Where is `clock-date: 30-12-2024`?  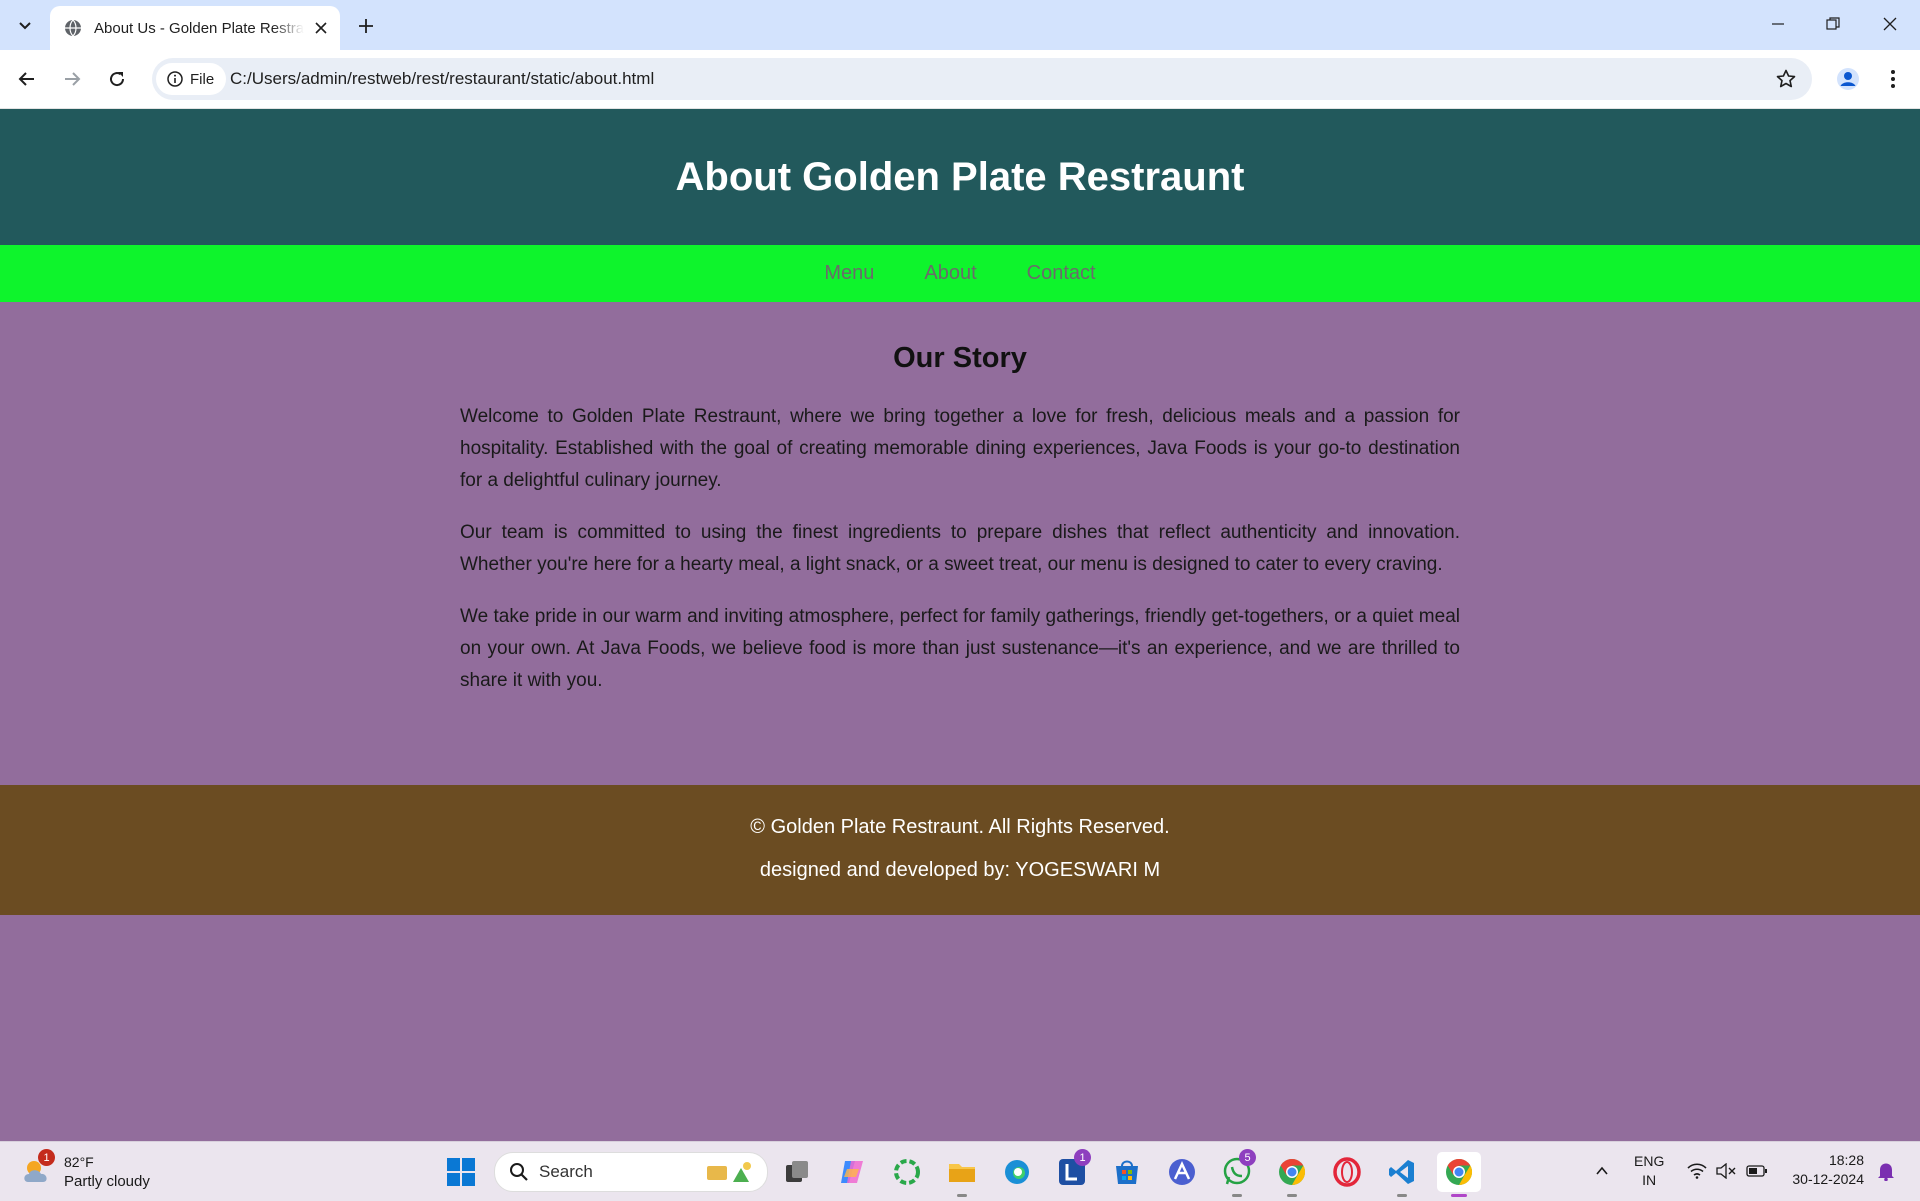
clock-date: 30-12-2024 is located at coordinates (1828, 1179).